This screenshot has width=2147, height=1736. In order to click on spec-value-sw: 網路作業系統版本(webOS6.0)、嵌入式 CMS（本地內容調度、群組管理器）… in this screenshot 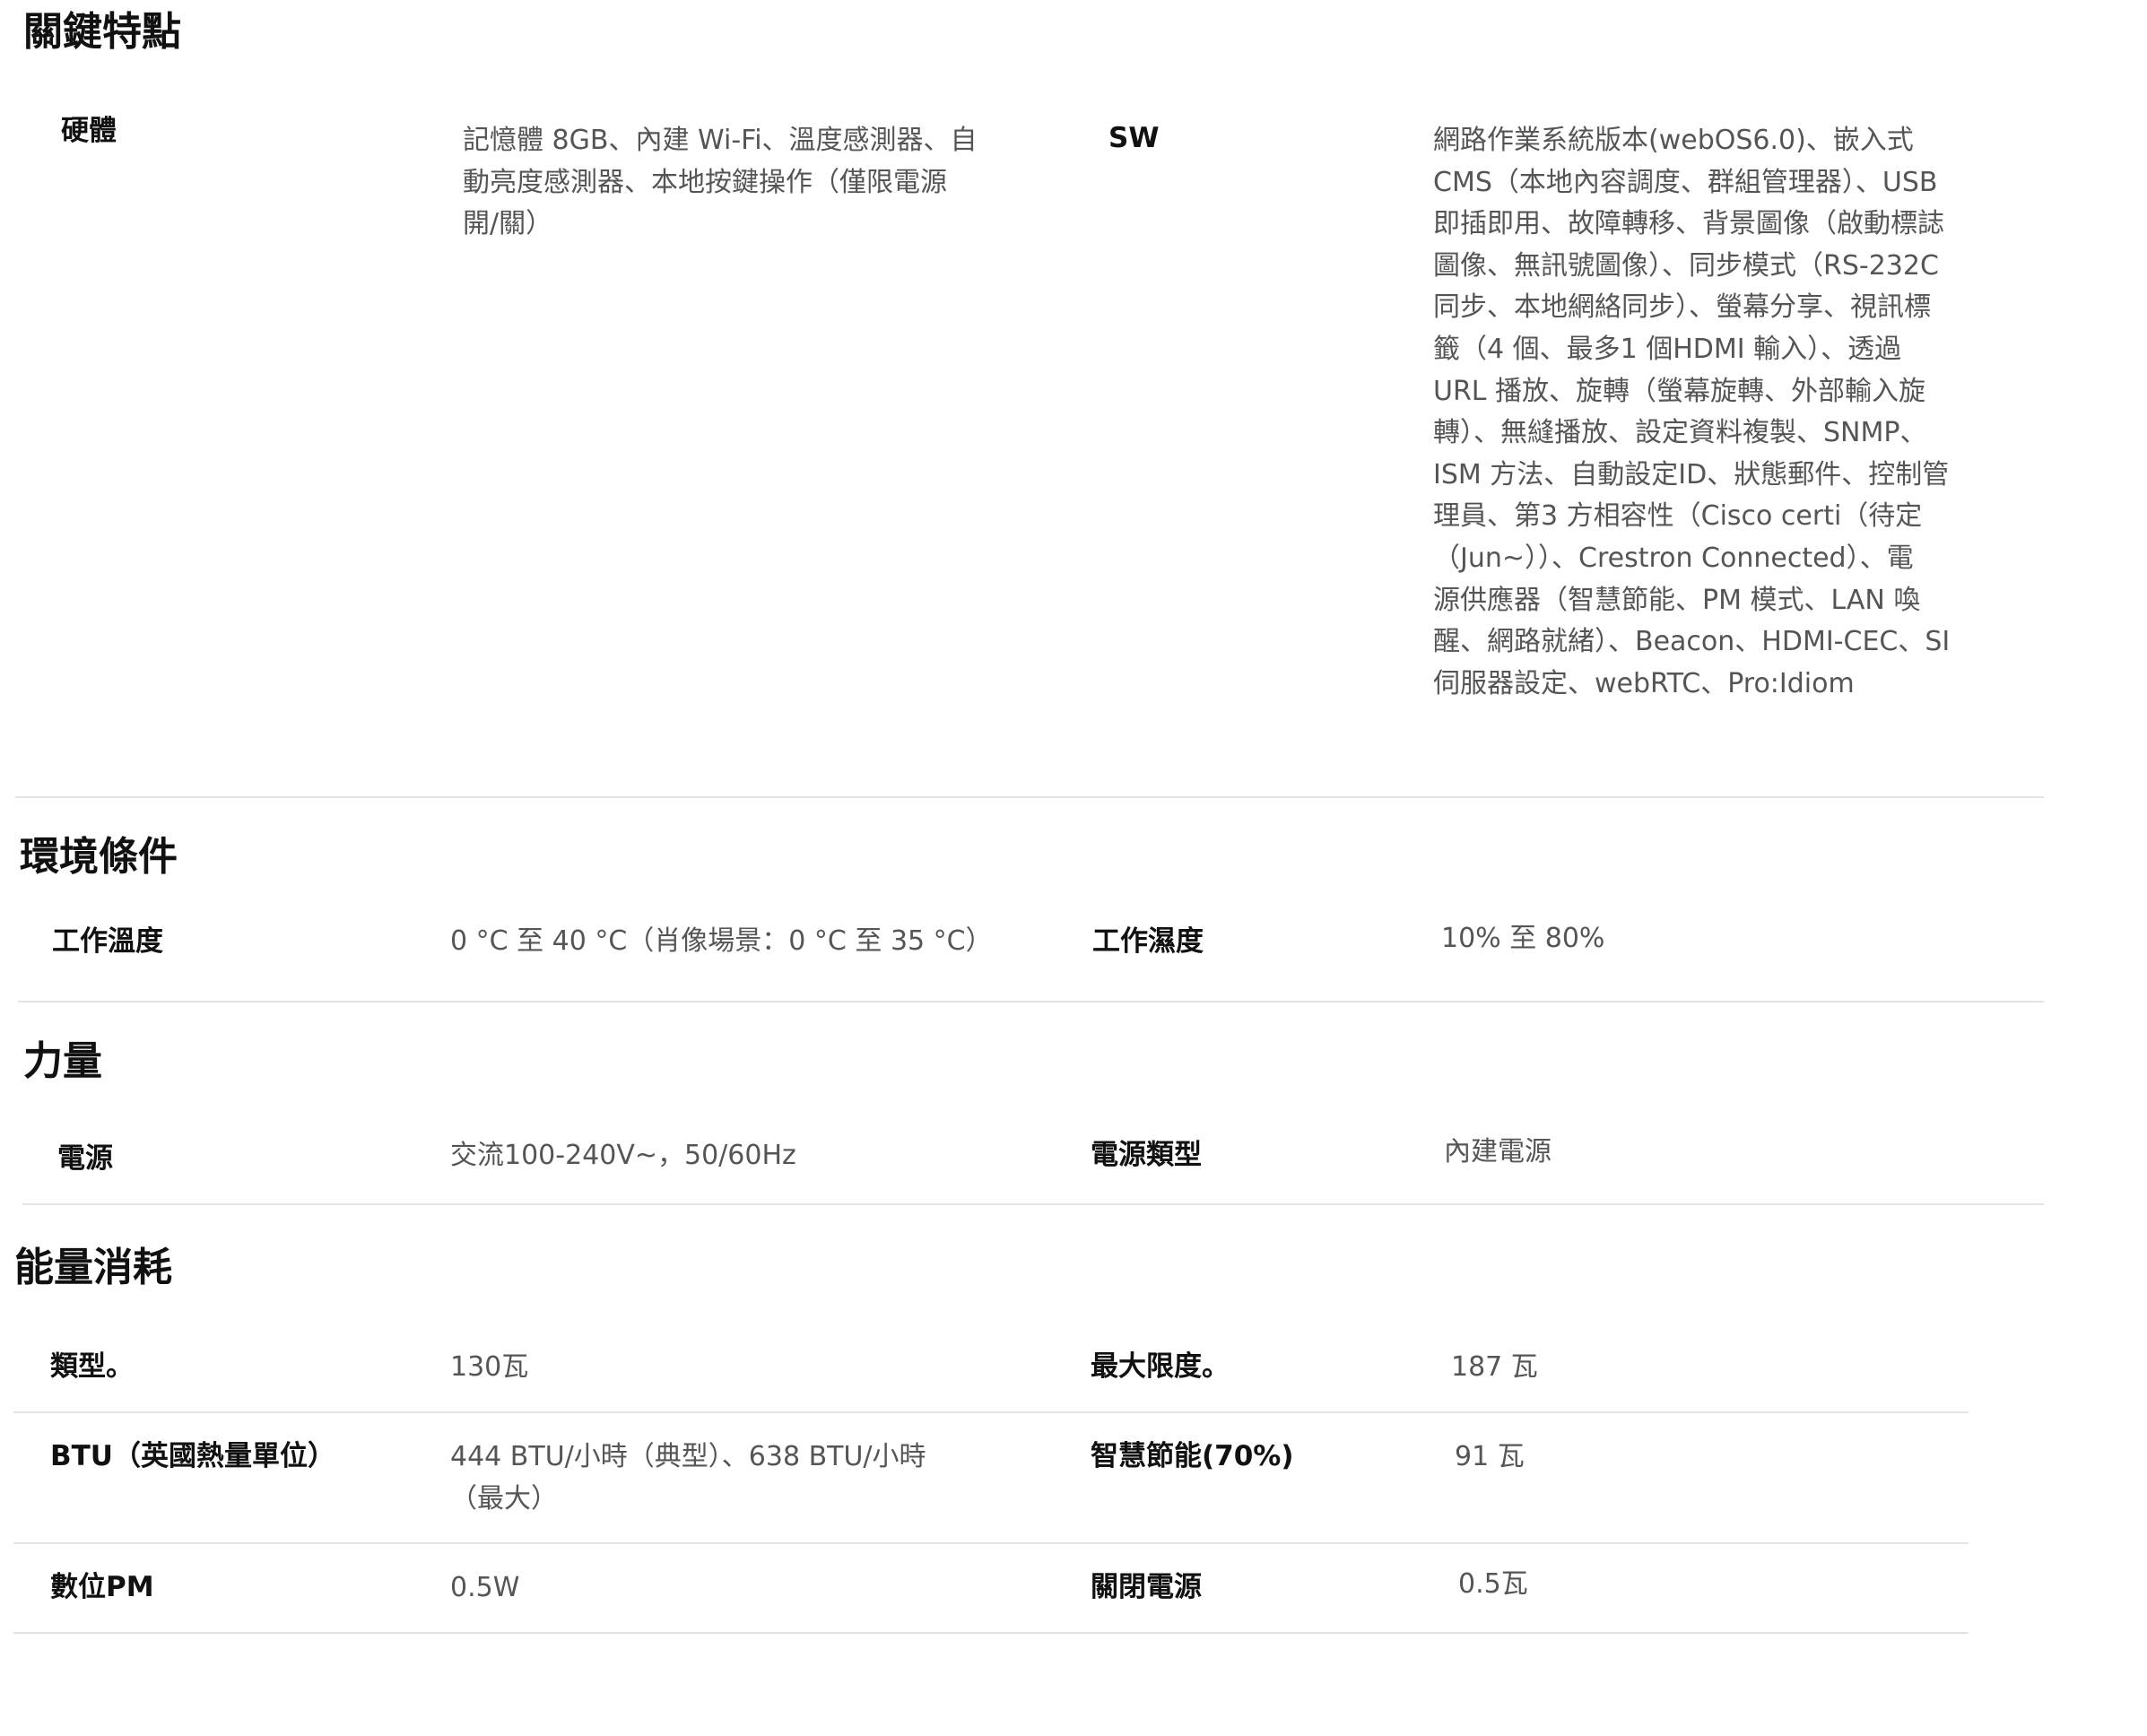, I will do `click(1691, 413)`.